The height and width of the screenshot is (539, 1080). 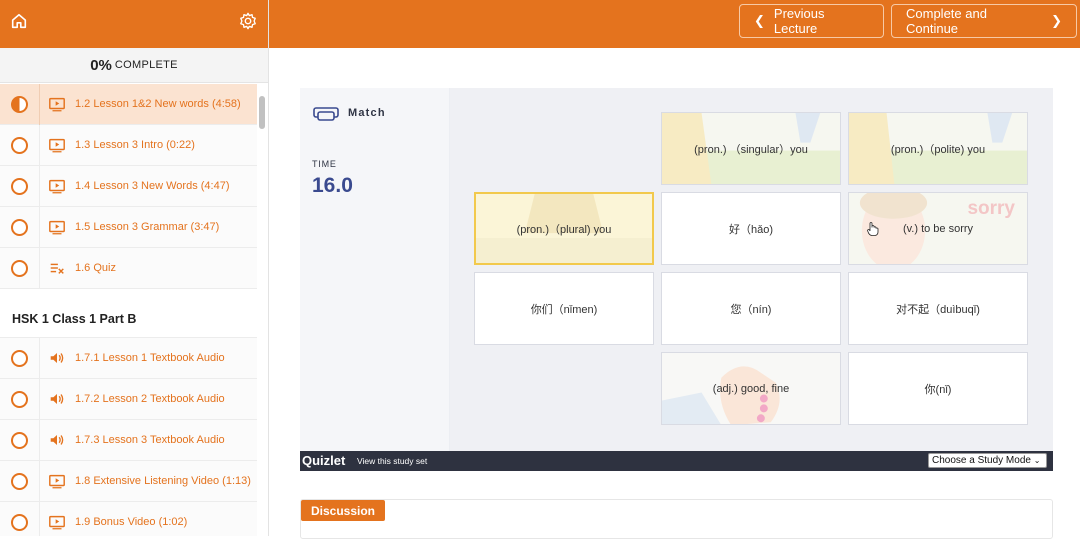 What do you see at coordinates (981, 460) in the screenshot?
I see `study-mode-value: Choose a Study Mode` at bounding box center [981, 460].